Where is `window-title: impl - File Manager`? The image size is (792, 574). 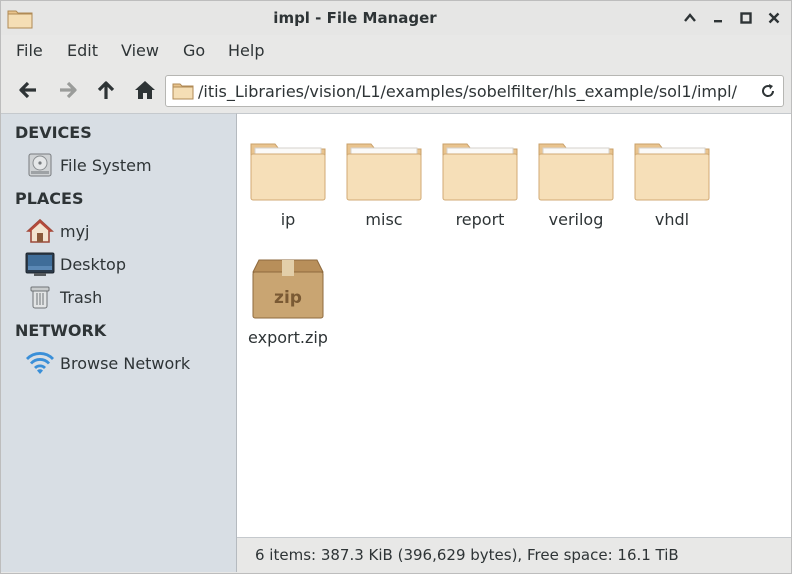
window-title: impl - File Manager is located at coordinates (355, 18).